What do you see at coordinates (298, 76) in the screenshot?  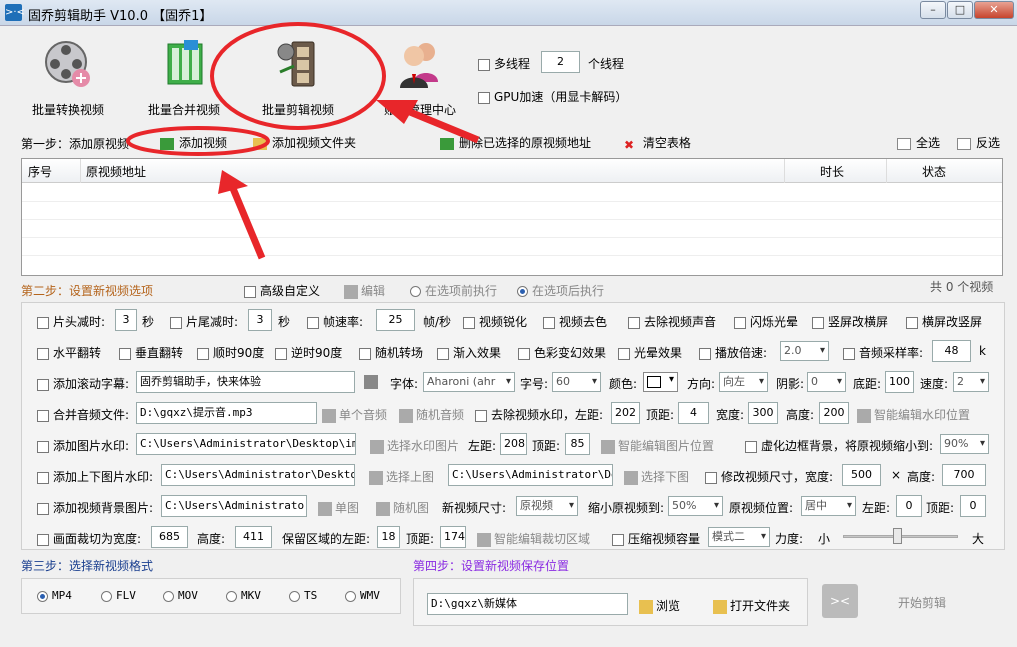 I see `highlight-ellipse-edit` at bounding box center [298, 76].